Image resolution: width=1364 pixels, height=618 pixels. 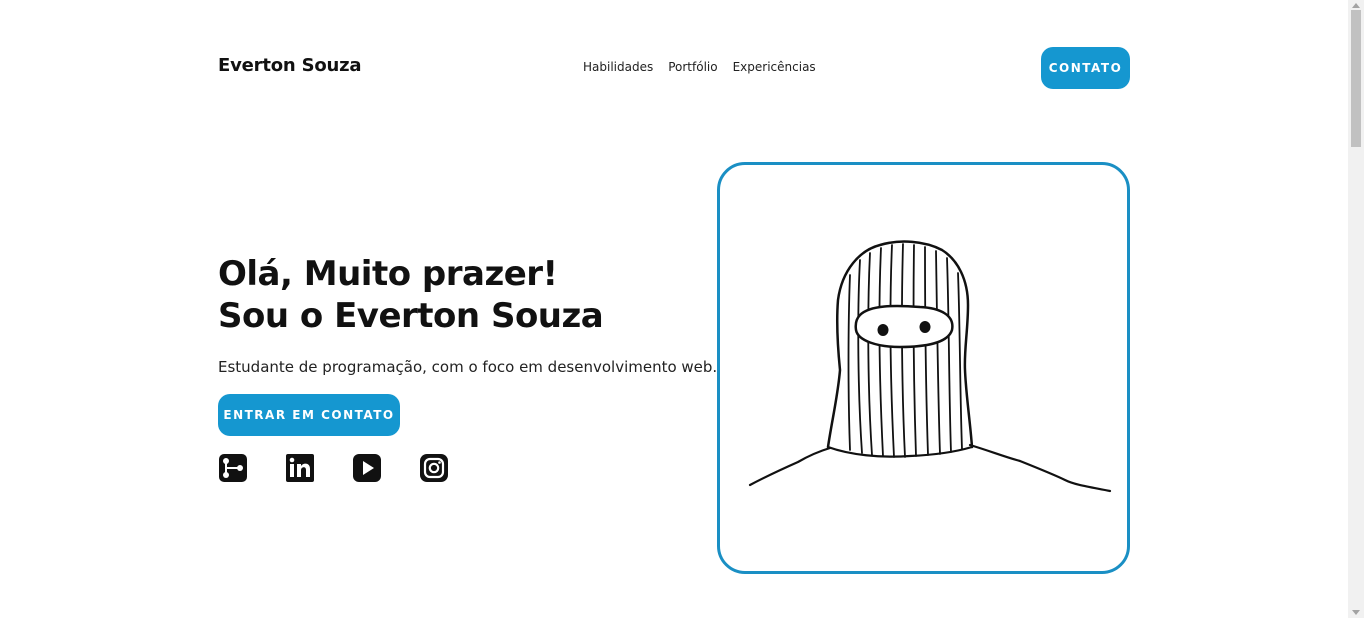 What do you see at coordinates (411, 295) in the screenshot?
I see `hero-title: Olá, Muito prazer! Sou o Everton Souza` at bounding box center [411, 295].